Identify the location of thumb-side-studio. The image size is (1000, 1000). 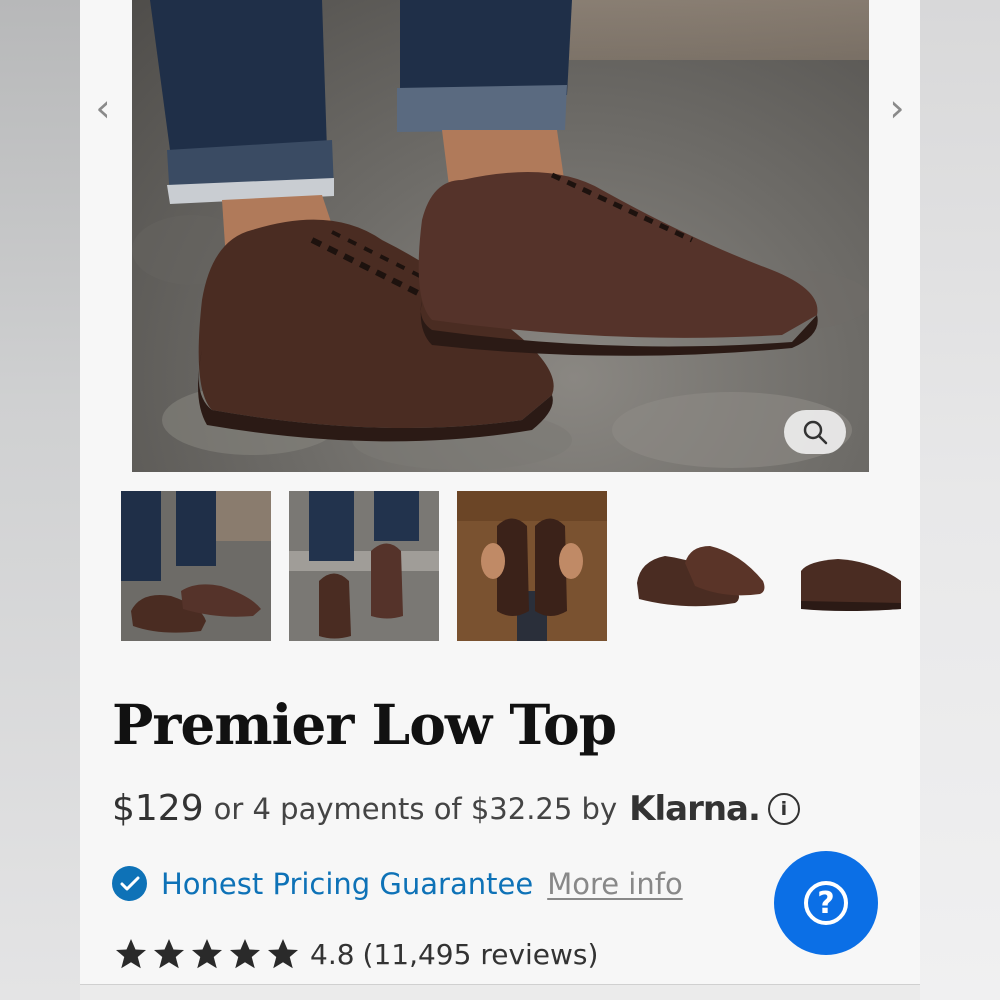
(847, 566).